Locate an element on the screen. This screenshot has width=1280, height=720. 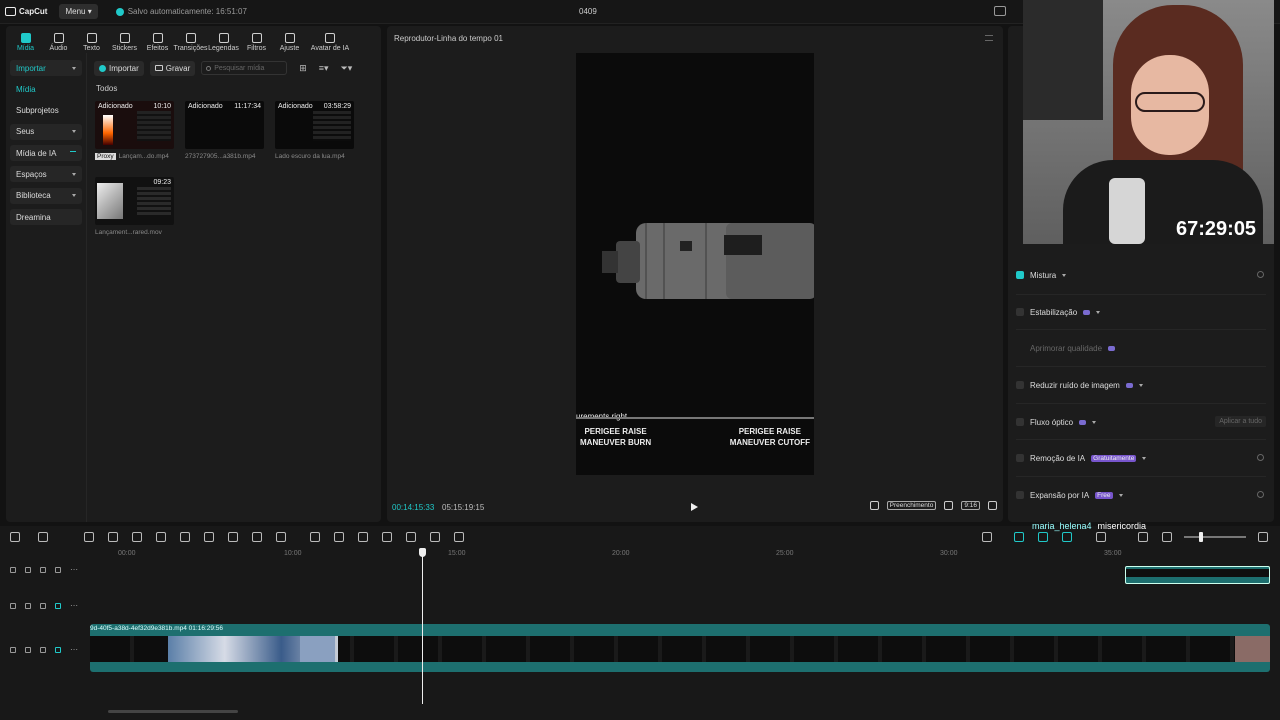
apply-all-button: Aplicar a tudo is located at coordinates (1240, 421).